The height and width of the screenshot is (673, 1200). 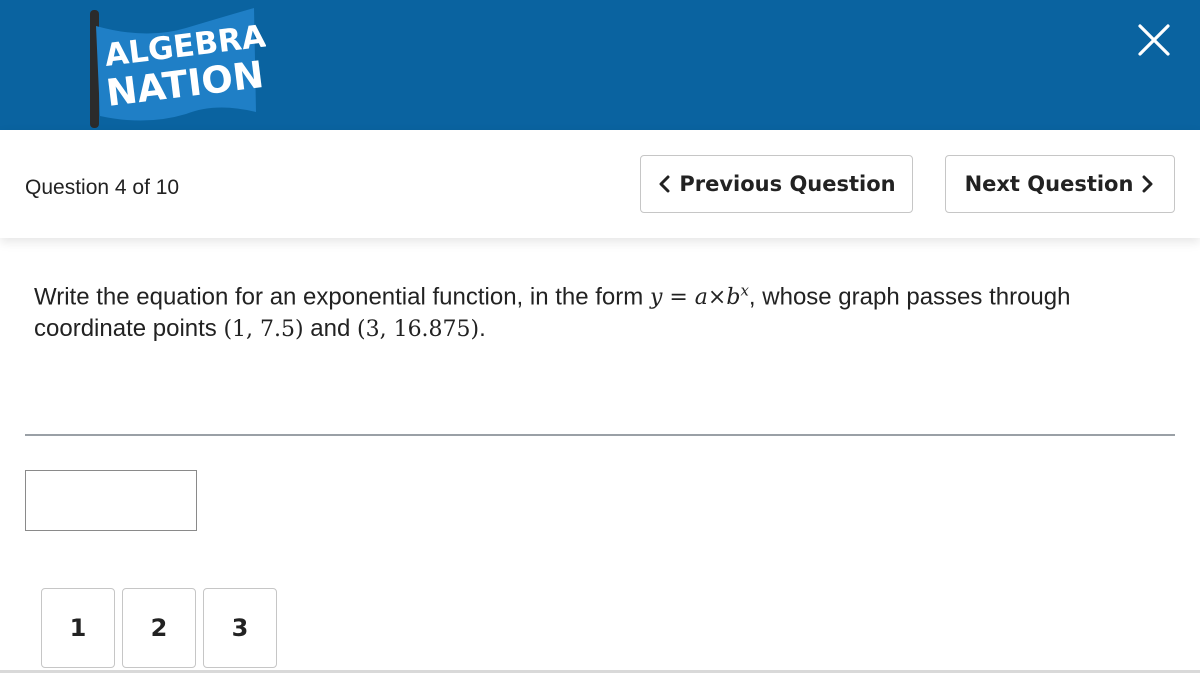 I want to click on question-text-and: and, so click(x=330, y=329).